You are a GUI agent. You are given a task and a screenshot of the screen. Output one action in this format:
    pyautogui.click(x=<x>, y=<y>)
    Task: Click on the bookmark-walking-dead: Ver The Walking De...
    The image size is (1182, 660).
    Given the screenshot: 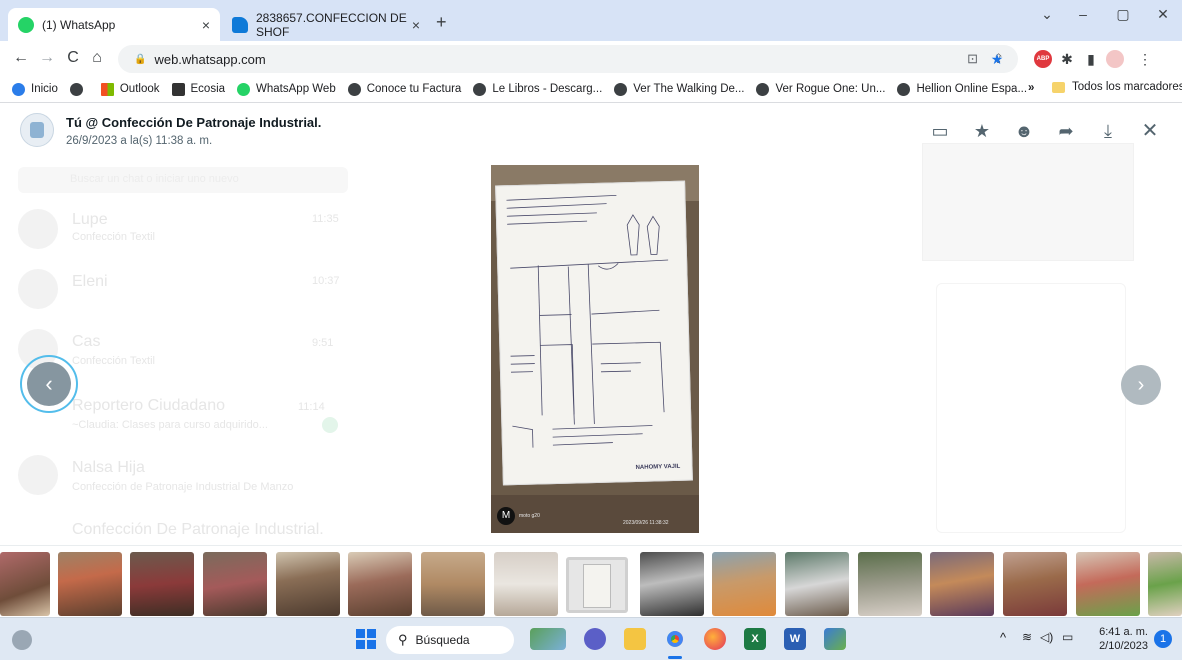 What is the action you would take?
    pyautogui.click(x=679, y=89)
    